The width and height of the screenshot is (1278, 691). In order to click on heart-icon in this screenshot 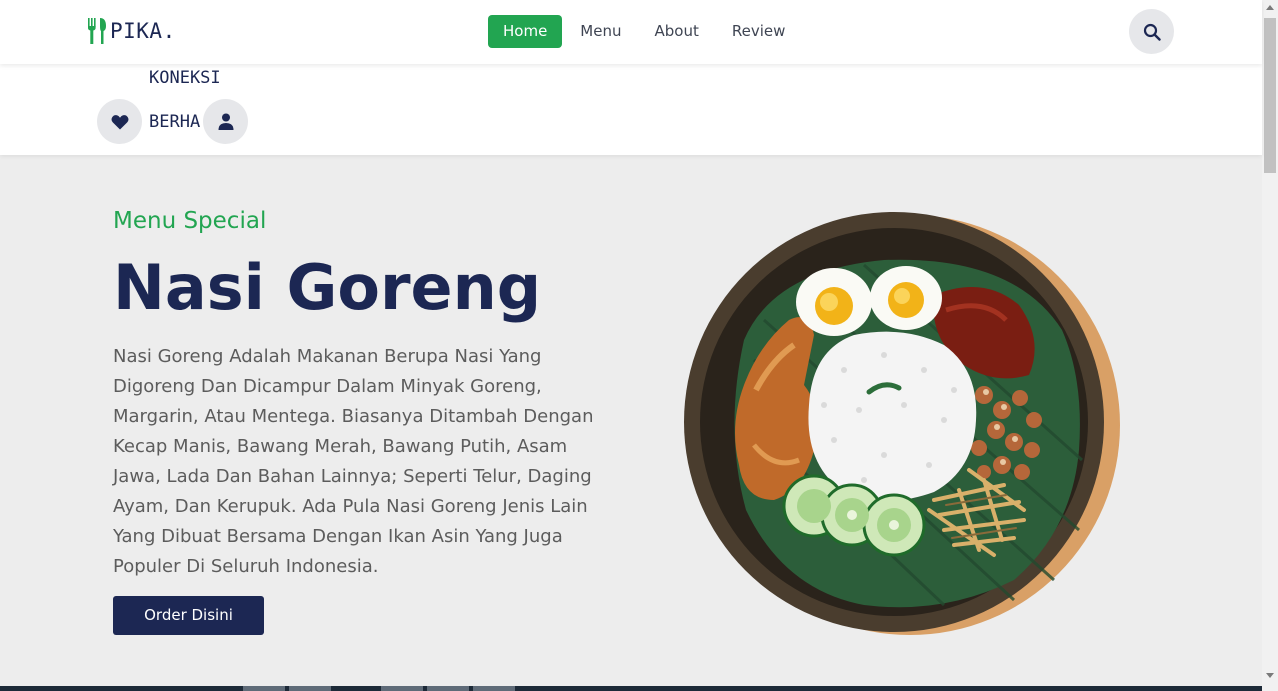, I will do `click(119, 121)`.